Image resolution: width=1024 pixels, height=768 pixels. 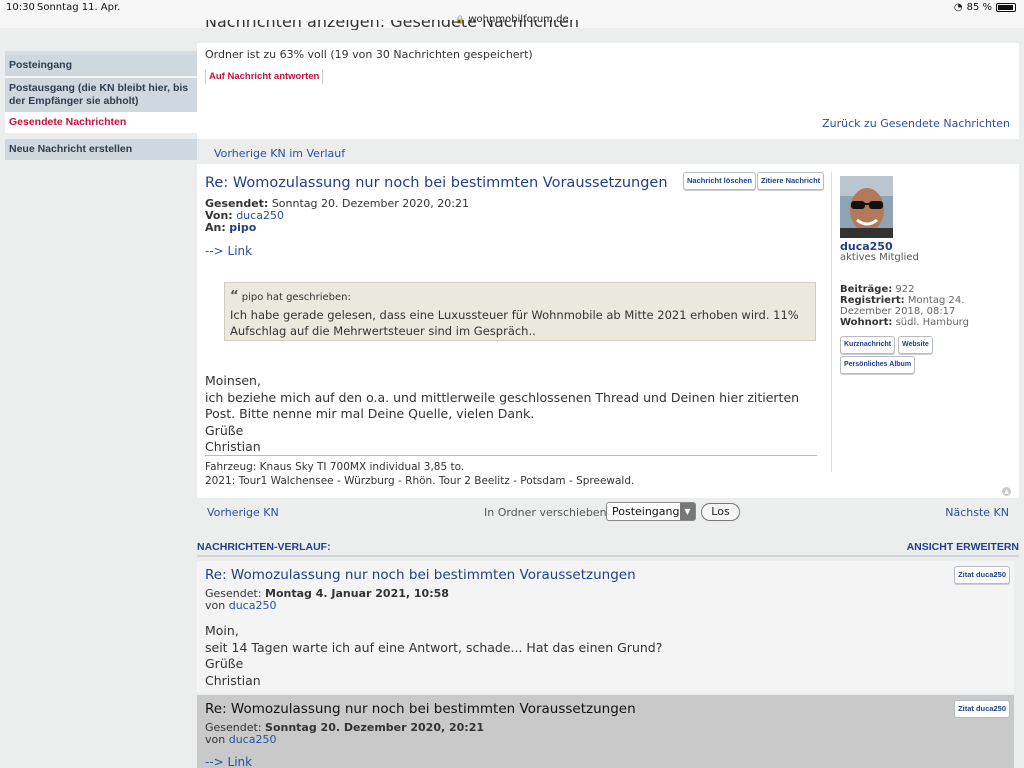 What do you see at coordinates (963, 547) in the screenshot?
I see `expand-view-link: ANSICHT ERWEITERN` at bounding box center [963, 547].